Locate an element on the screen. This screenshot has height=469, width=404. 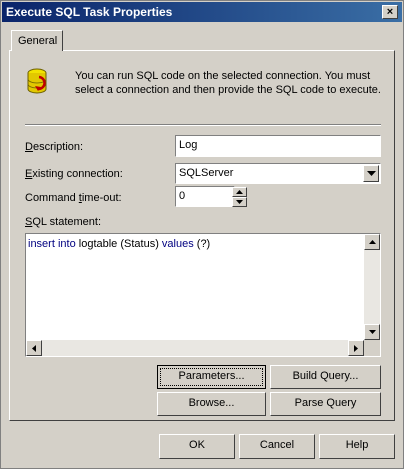
help-button-label: Help is located at coordinates (357, 445).